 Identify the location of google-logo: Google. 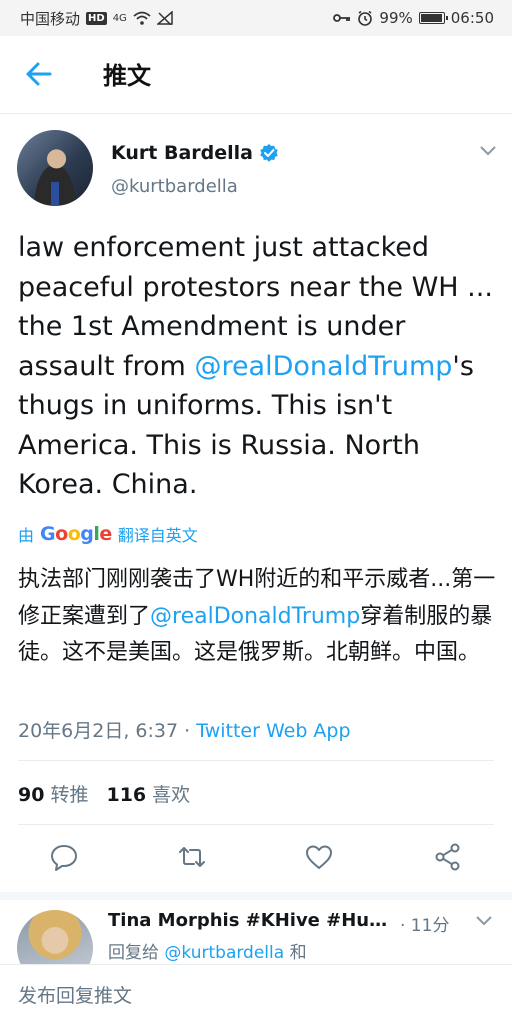
(76, 534).